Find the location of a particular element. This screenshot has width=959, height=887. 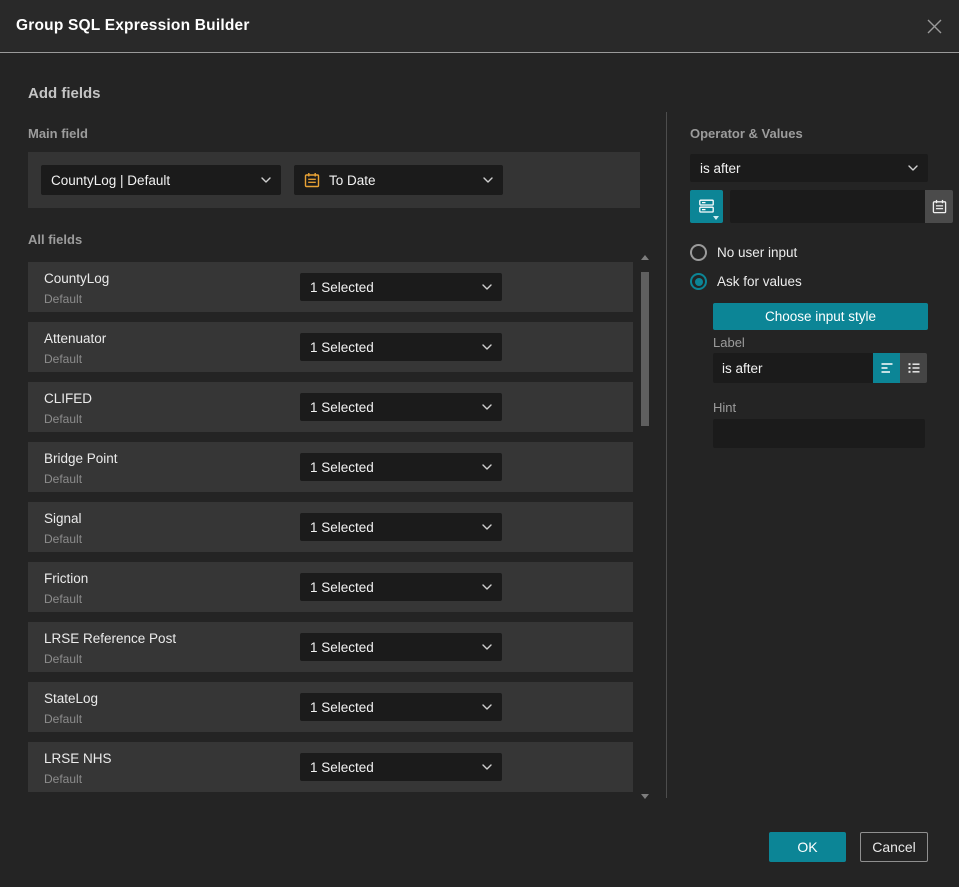

date-field-select-value: To Date is located at coordinates (352, 180).